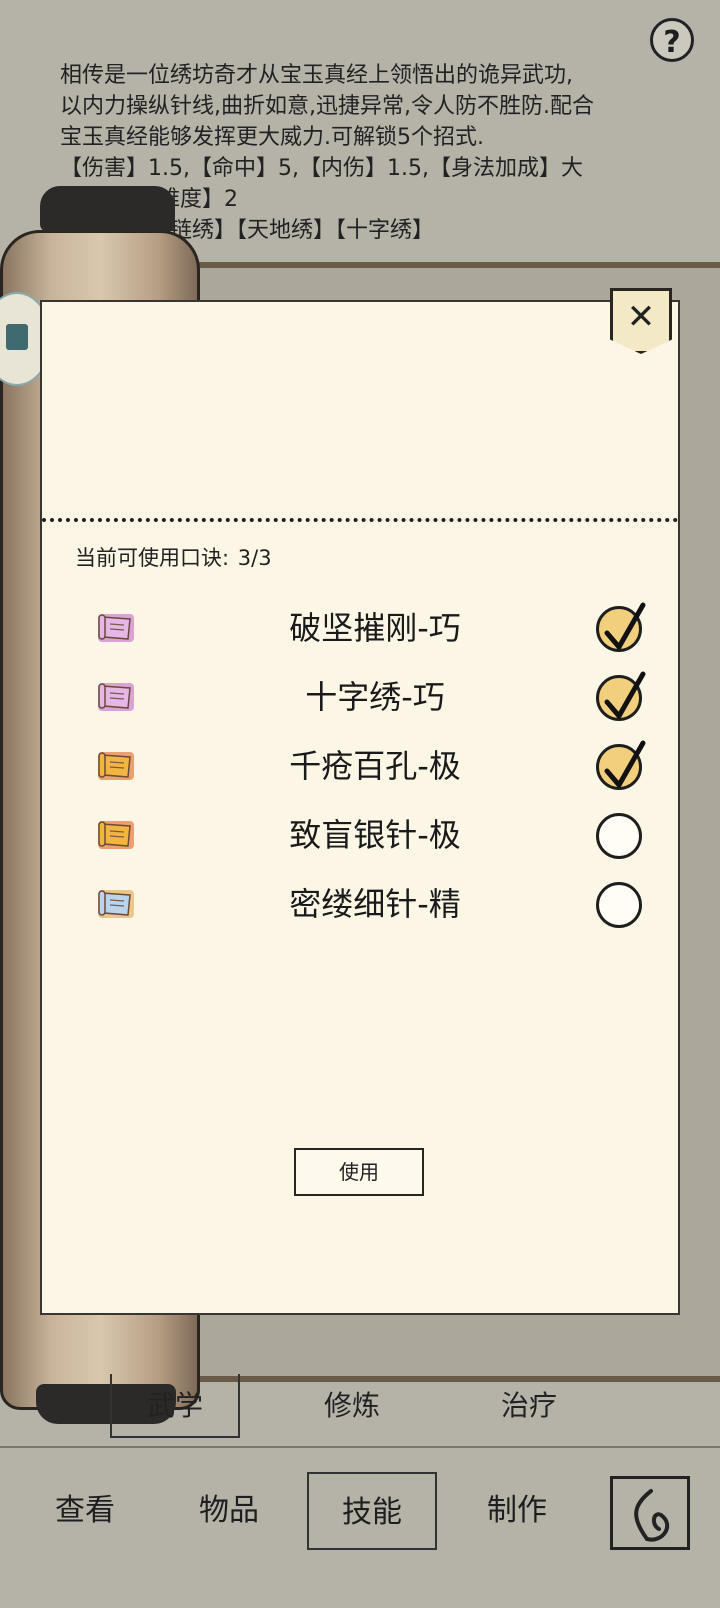  I want to click on bottom-nav: 查看 物品 技能 制作, so click(360, 1537).